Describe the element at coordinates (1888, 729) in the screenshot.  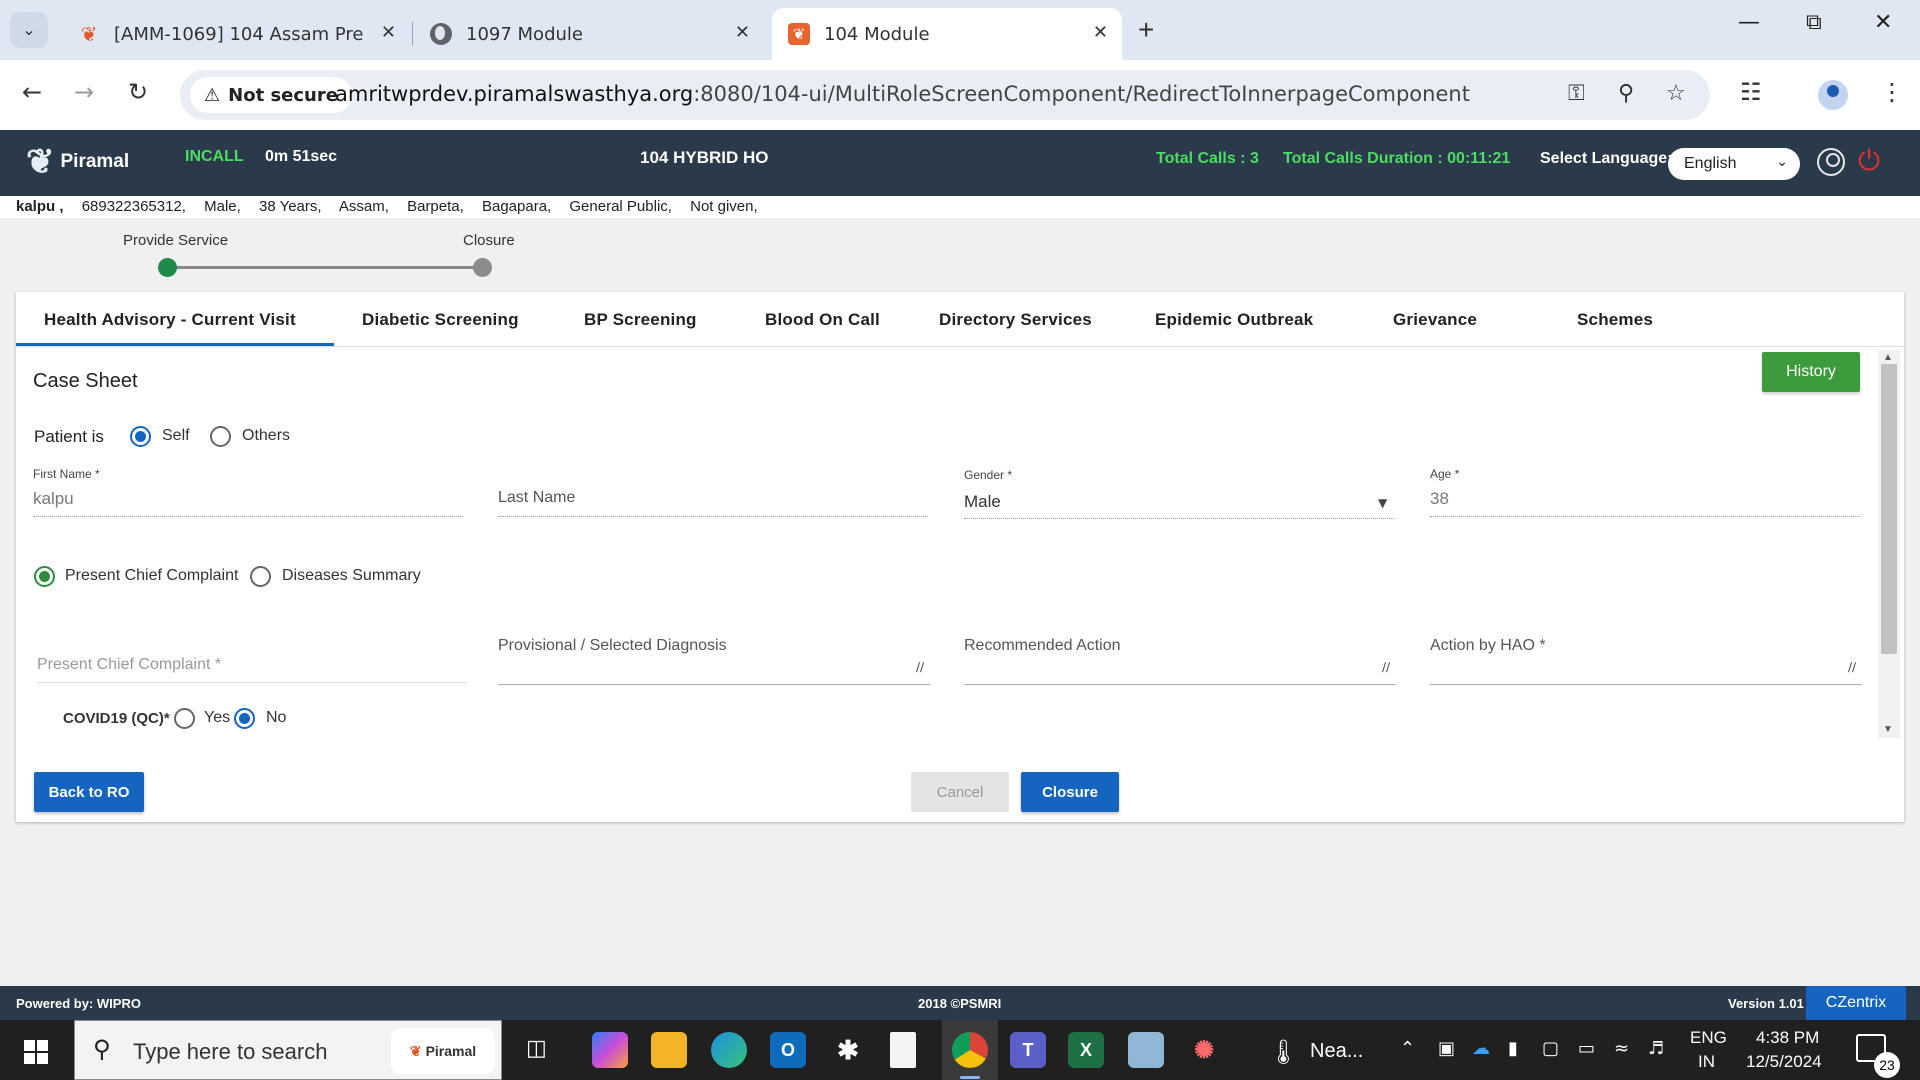
I see `scroll-down-icon: ▼` at that location.